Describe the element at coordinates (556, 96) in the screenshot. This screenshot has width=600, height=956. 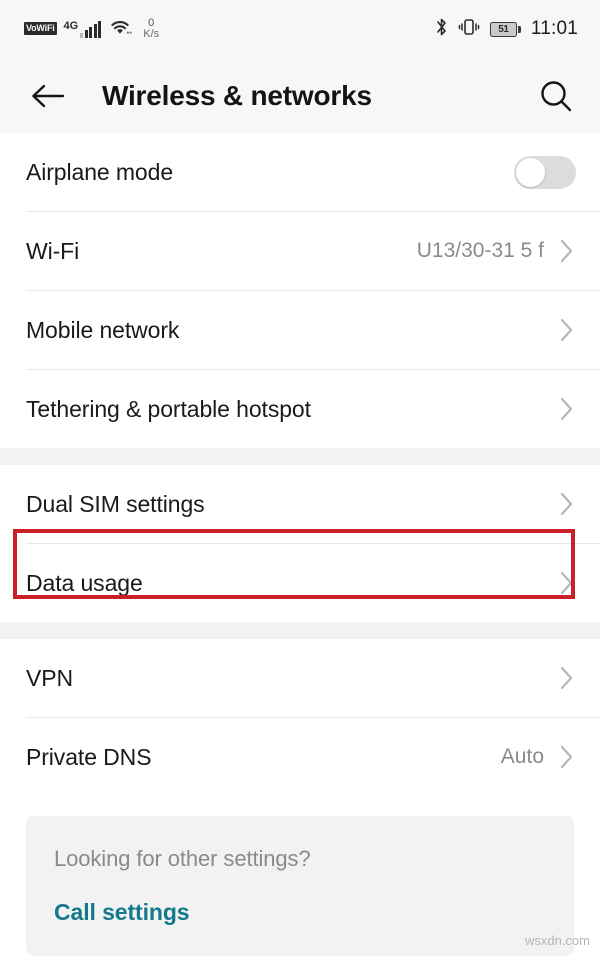
I see `search-icon` at that location.